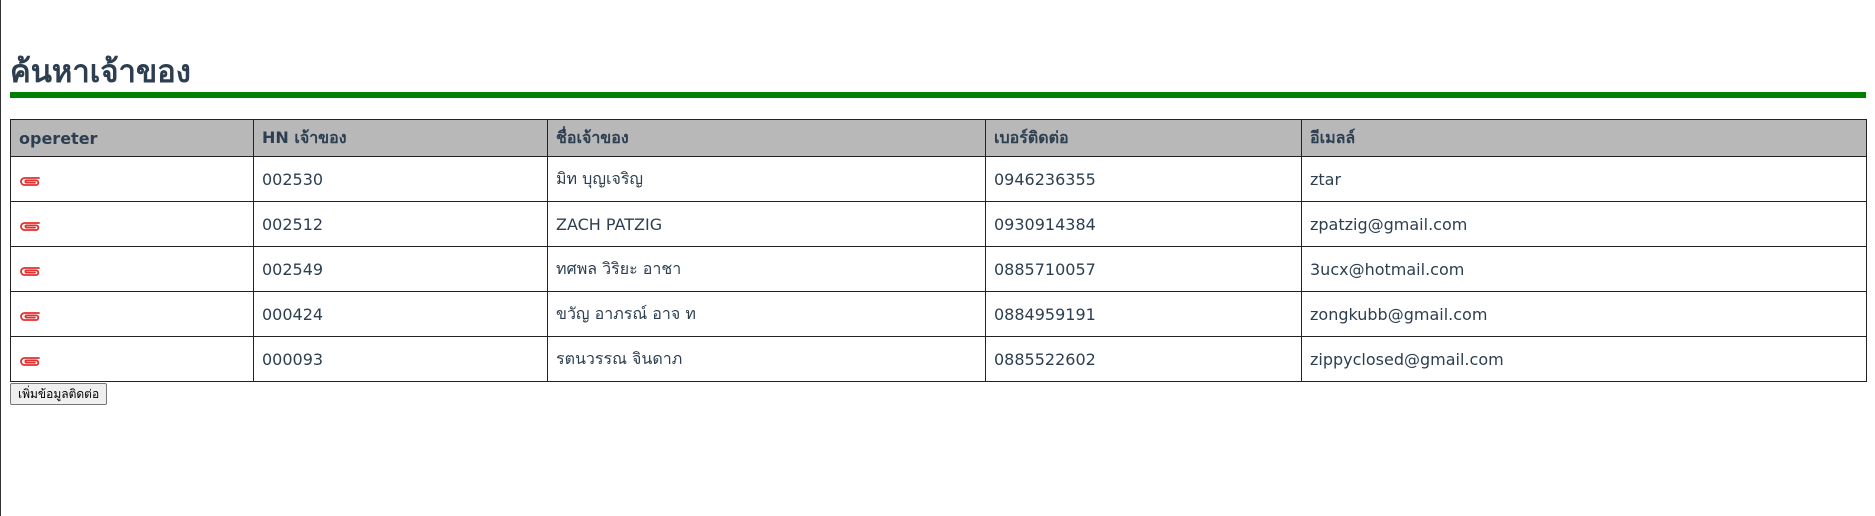  Describe the element at coordinates (766, 359) in the screenshot. I see `owner-name-cell: รตนวรรณ จินดาภ` at that location.